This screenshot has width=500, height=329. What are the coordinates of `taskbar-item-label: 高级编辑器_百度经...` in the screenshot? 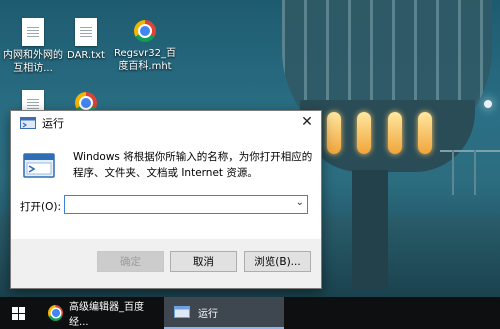 It's located at (107, 315).